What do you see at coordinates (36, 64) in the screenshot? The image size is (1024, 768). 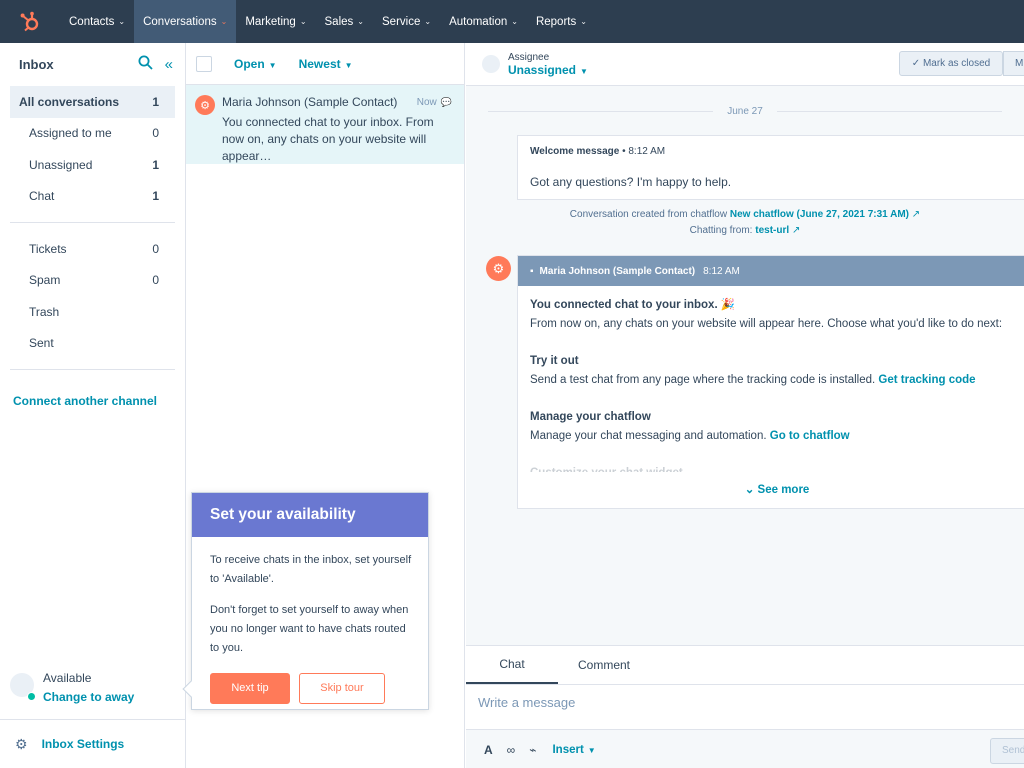 I see `sidebar-title: Inbox` at bounding box center [36, 64].